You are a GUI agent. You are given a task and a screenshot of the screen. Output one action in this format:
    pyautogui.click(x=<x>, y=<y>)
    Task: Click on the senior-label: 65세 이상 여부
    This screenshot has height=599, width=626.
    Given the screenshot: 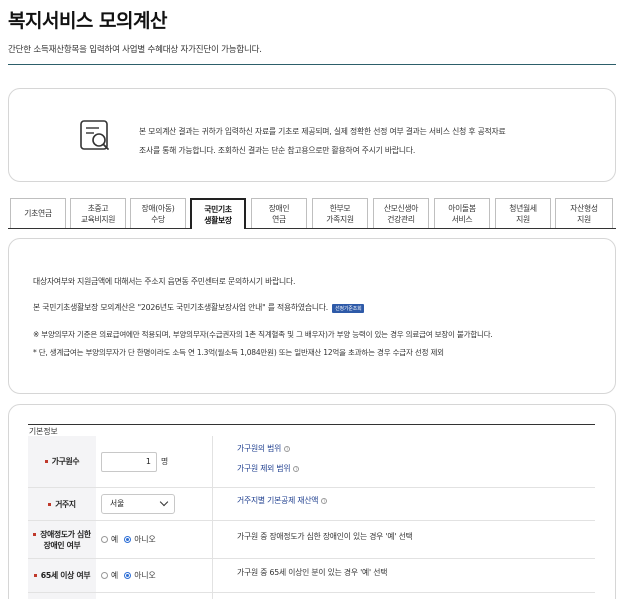 What is the action you would take?
    pyautogui.click(x=62, y=575)
    